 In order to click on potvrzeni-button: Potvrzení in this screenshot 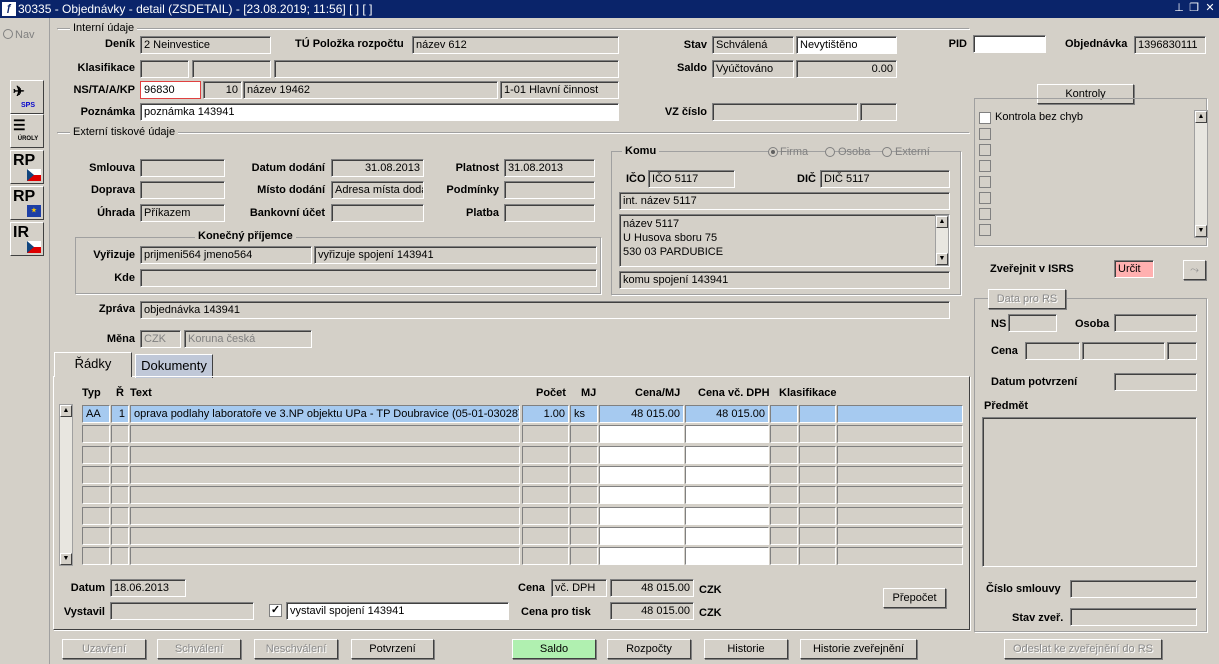, I will do `click(392, 649)`.